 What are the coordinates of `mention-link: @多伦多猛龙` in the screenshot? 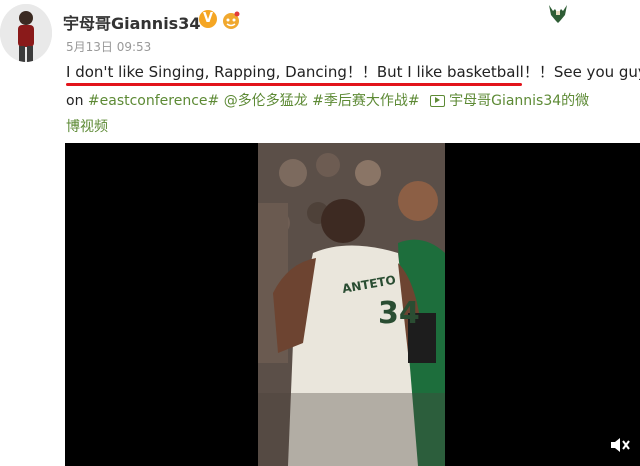 It's located at (266, 101).